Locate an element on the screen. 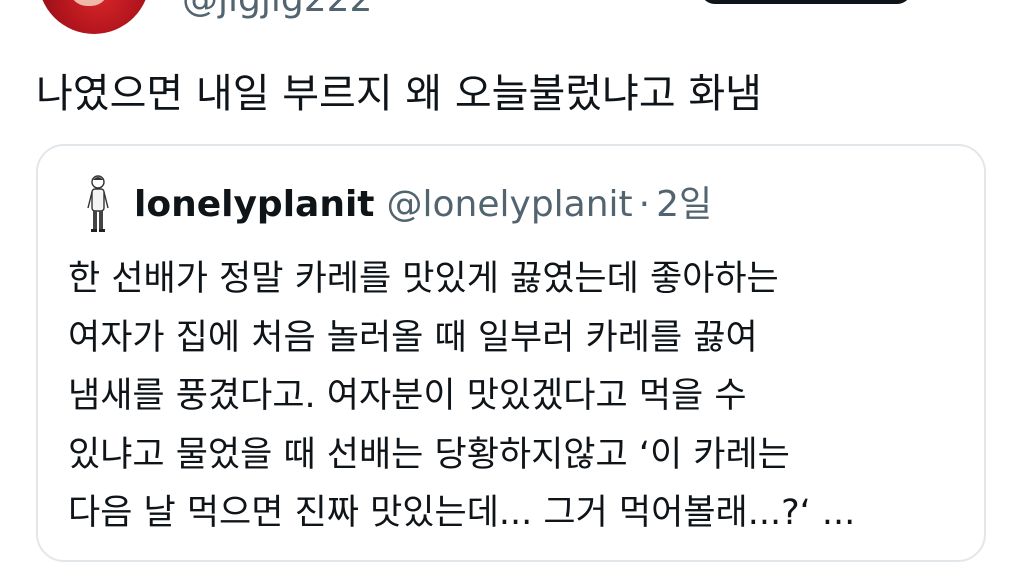 This screenshot has height=588, width=1024. quoted-header: lonelyplanit @lonelyplanit · 2일 is located at coordinates (423, 205).